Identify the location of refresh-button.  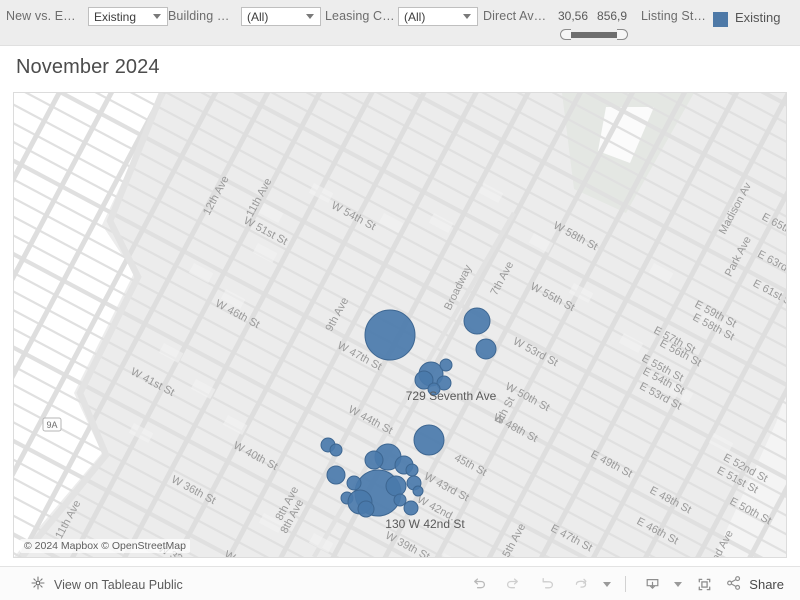
(581, 583).